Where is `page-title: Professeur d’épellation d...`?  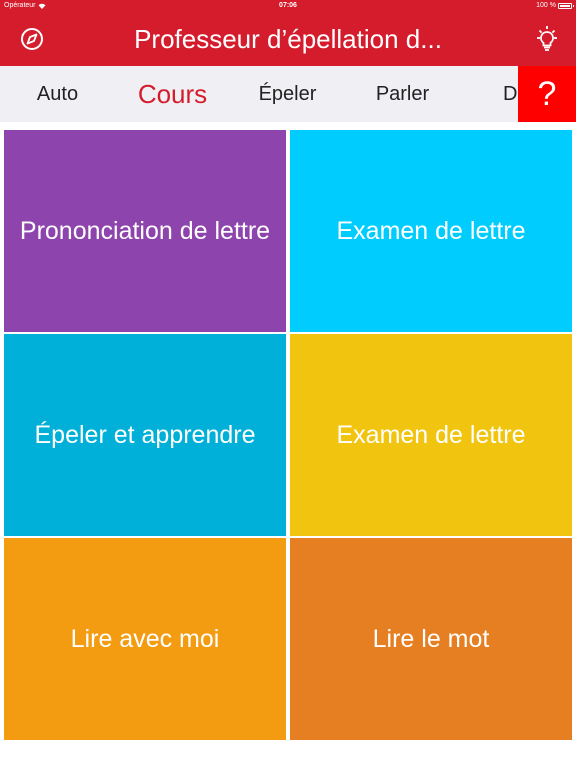
page-title: Professeur d’épellation d... is located at coordinates (288, 39).